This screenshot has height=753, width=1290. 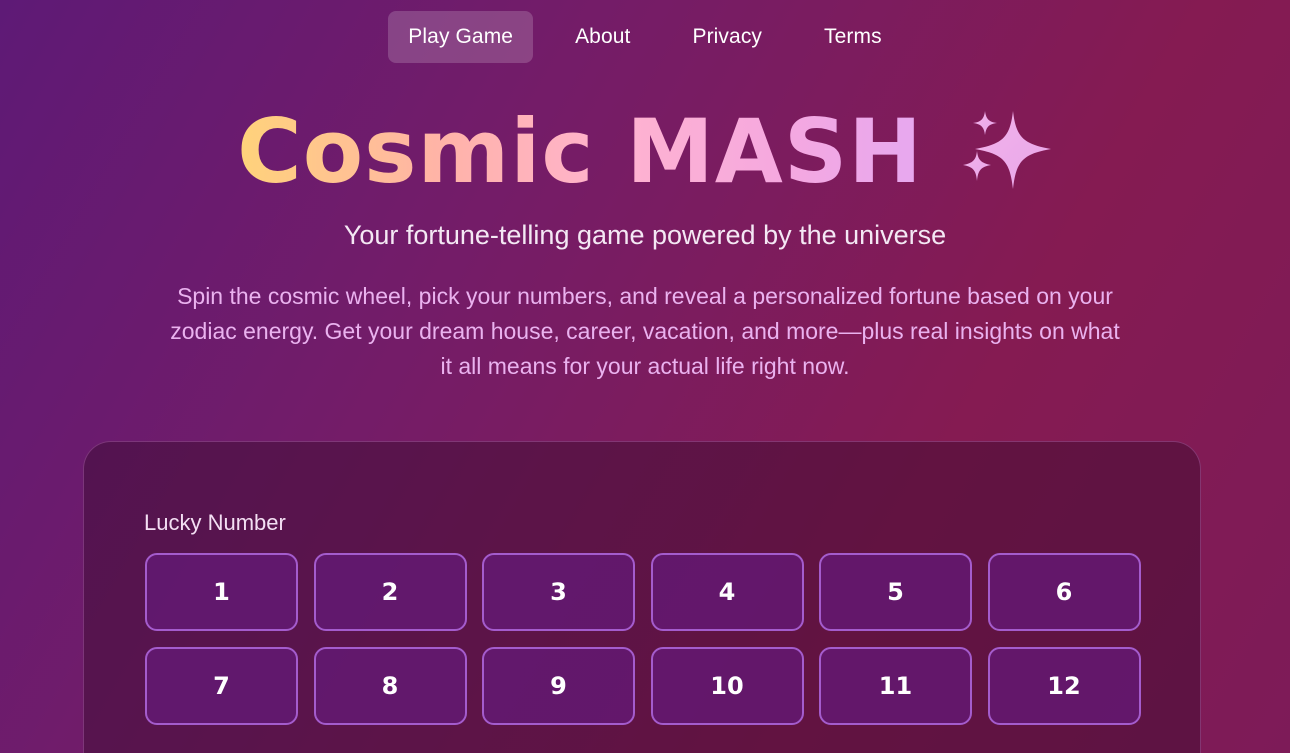 What do you see at coordinates (1006, 150) in the screenshot?
I see `sparkles-icon` at bounding box center [1006, 150].